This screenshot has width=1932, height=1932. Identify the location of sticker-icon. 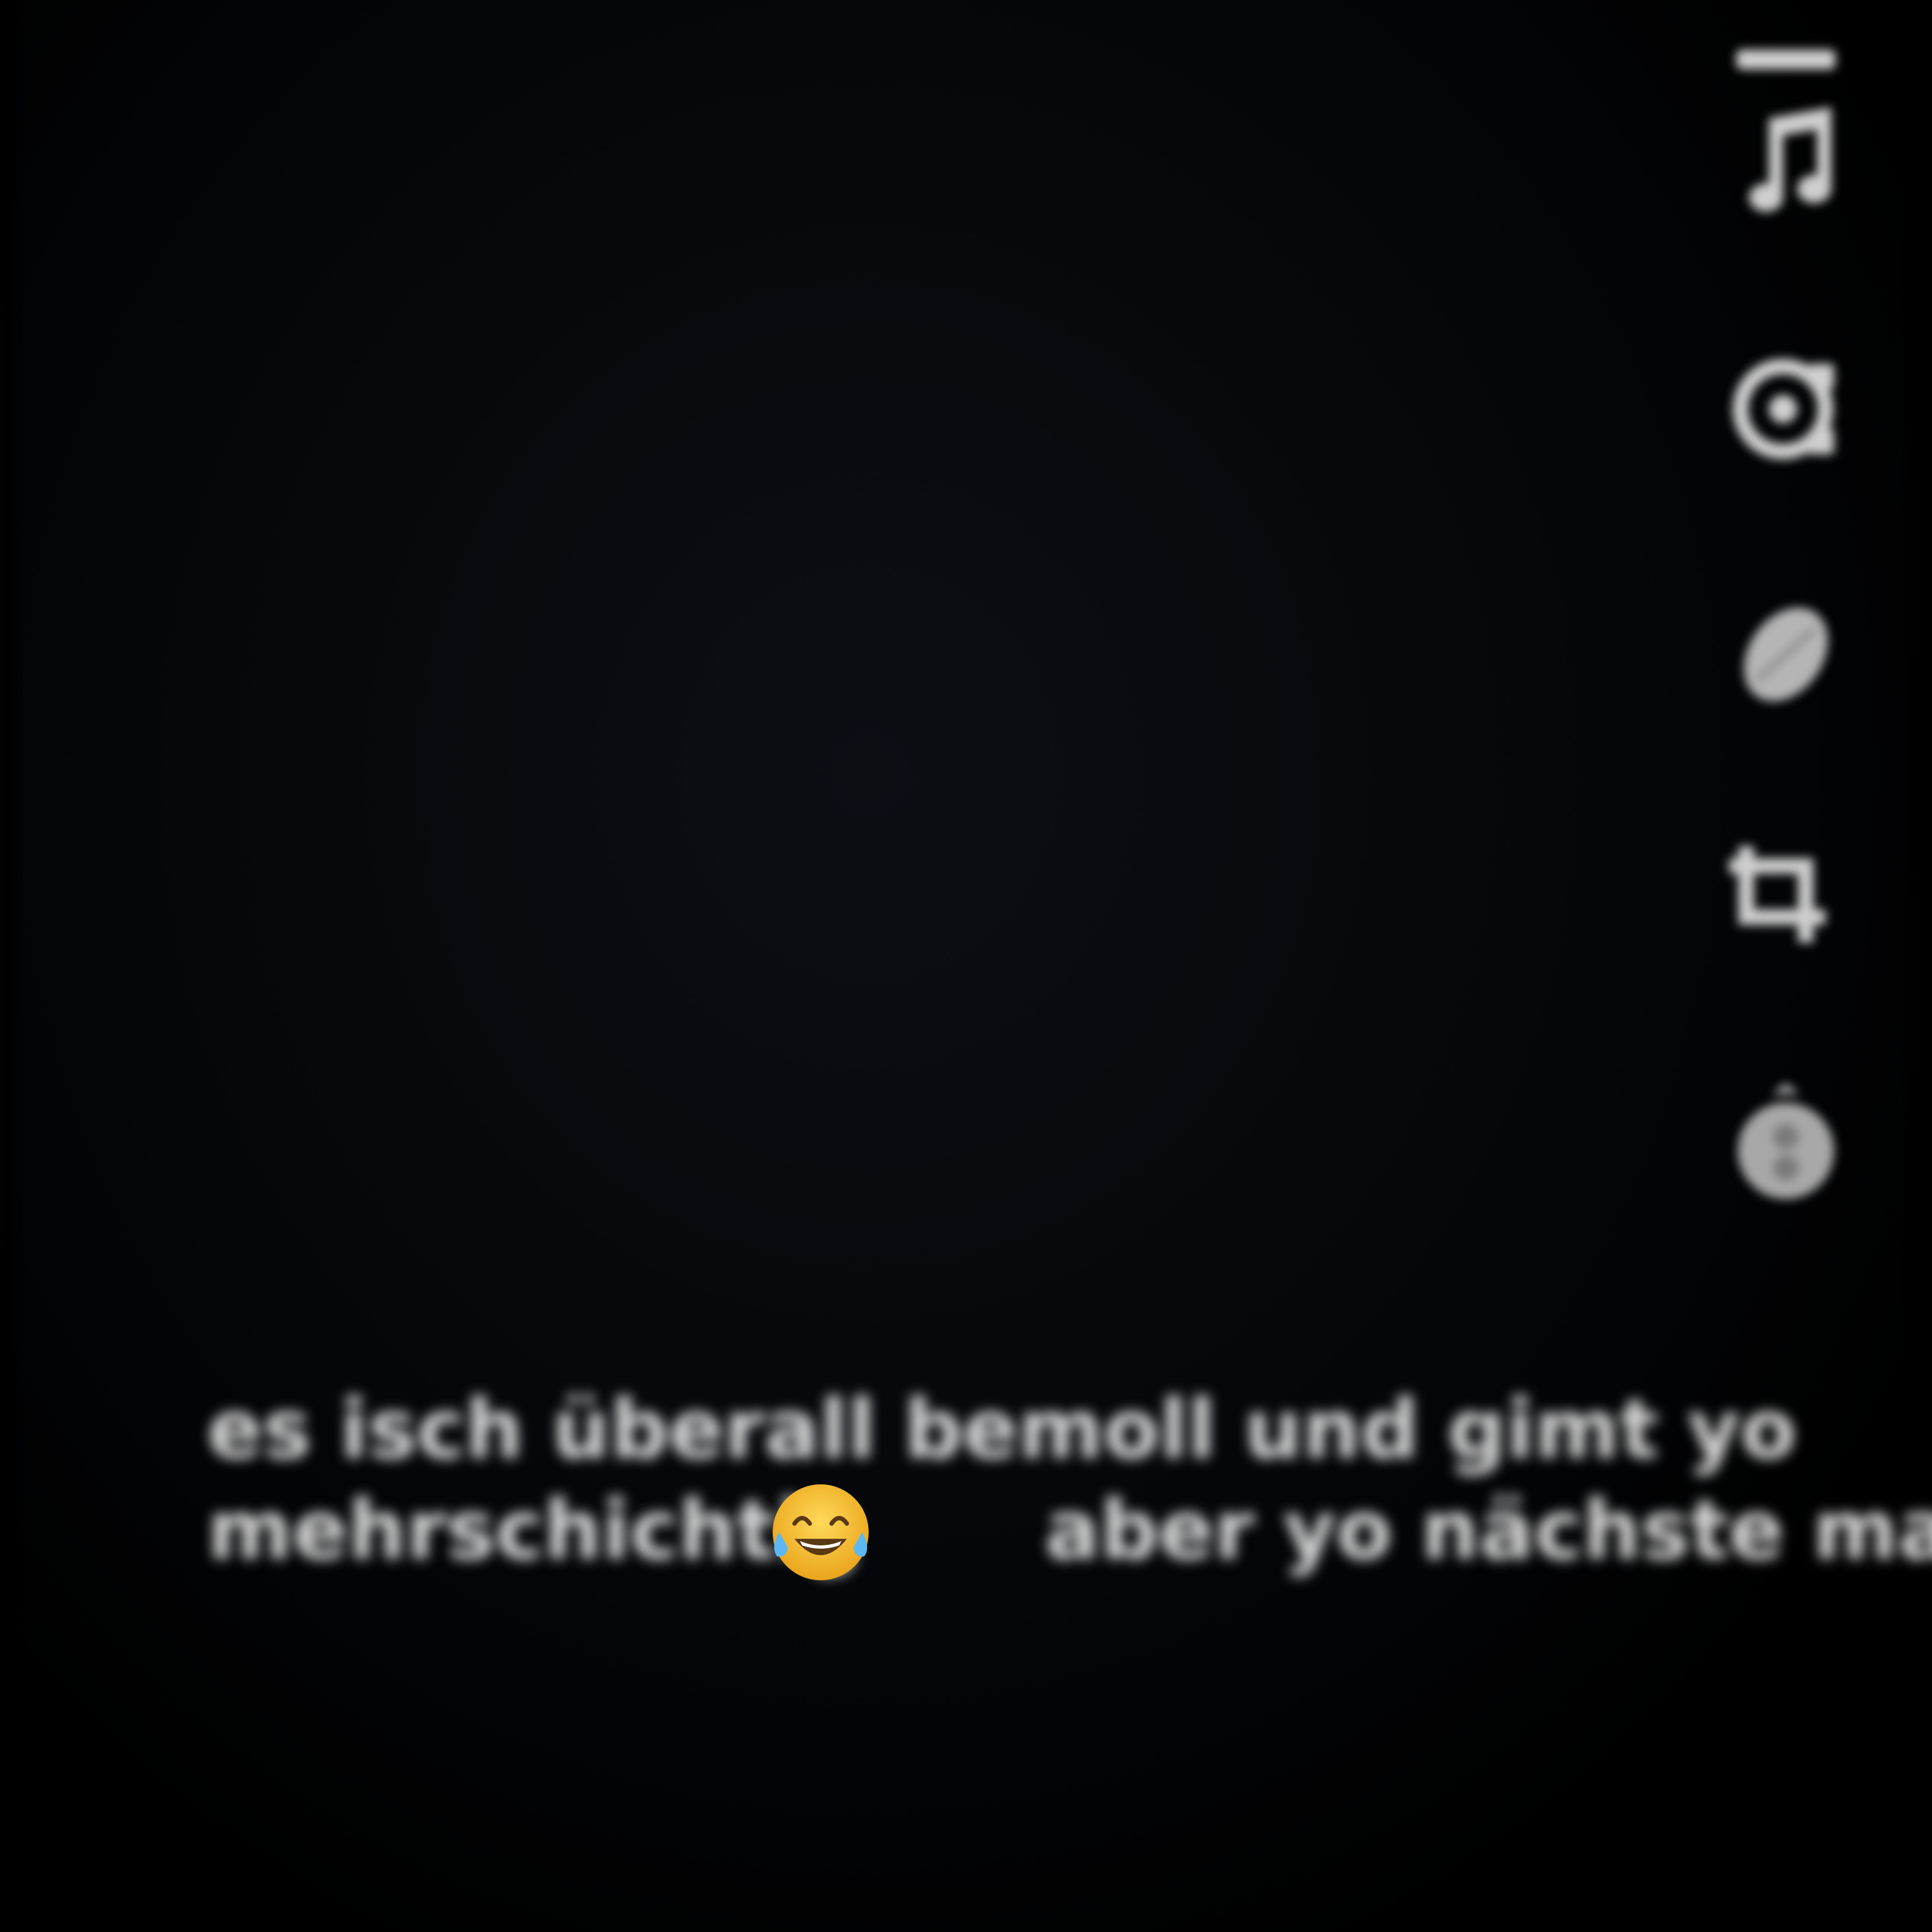
(1785, 654).